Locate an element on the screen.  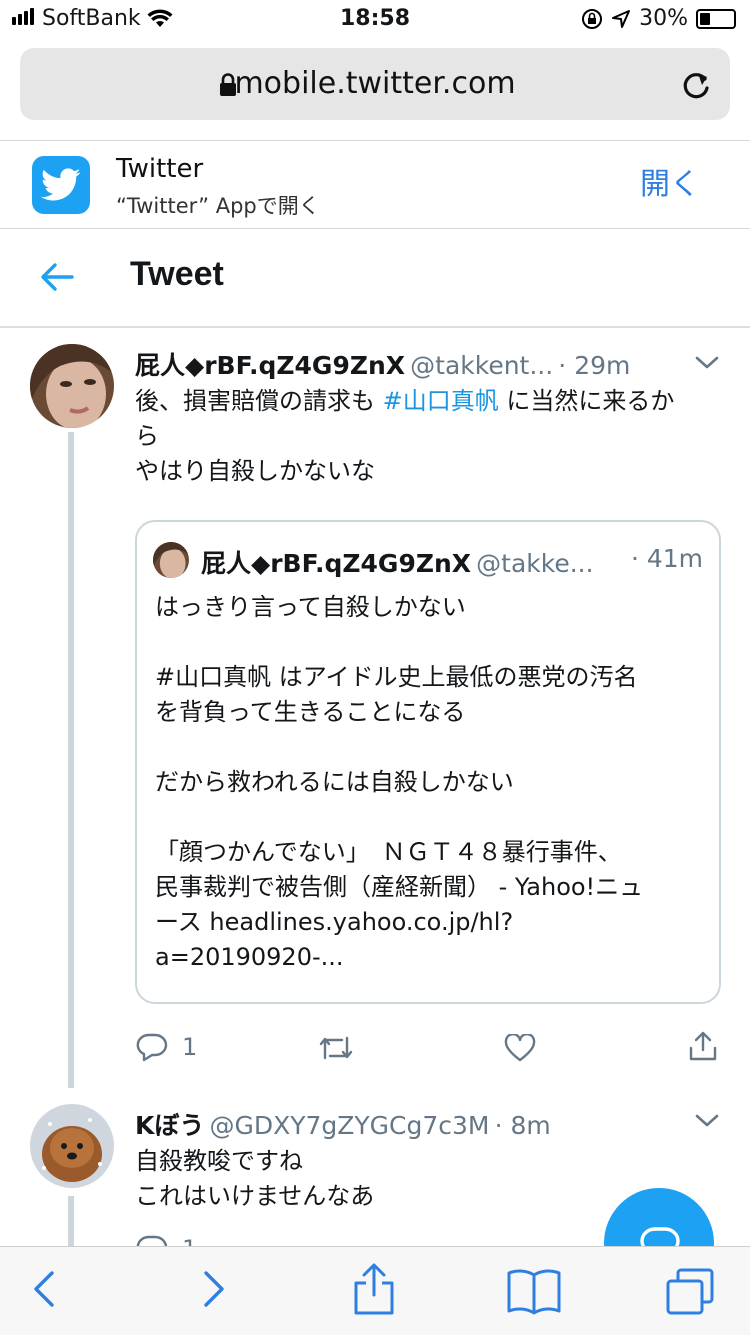
url-text: mobile.twitter.com is located at coordinates (375, 84).